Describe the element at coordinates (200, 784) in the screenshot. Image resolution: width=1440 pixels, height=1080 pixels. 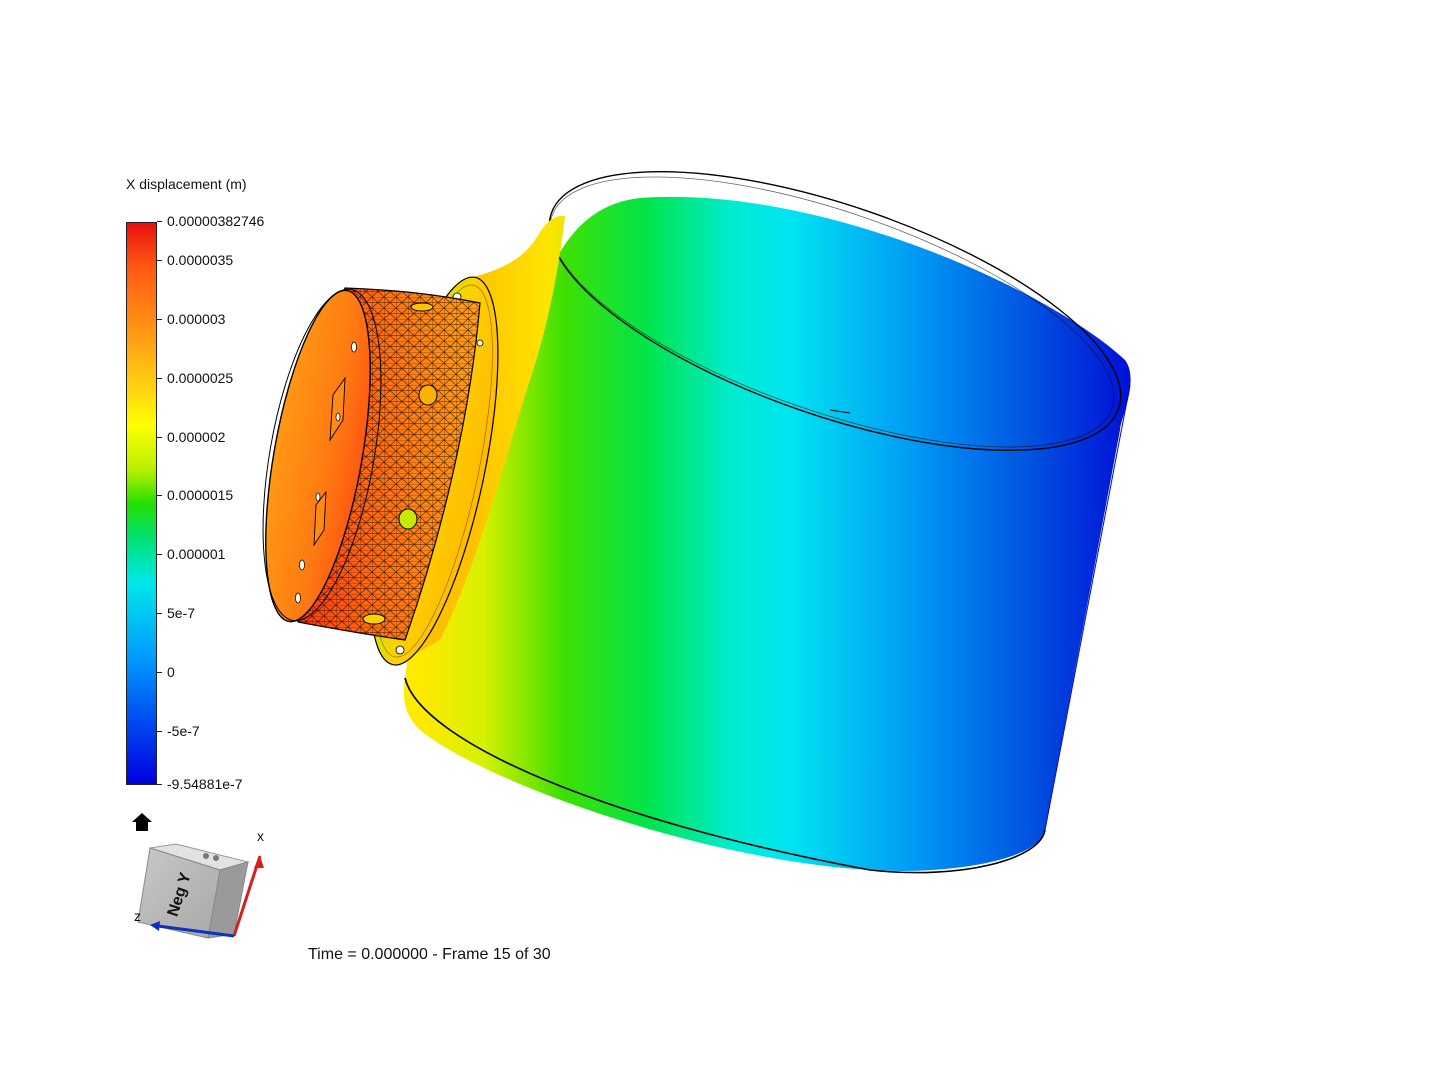
I see `legend-tick: -9.54881e-7` at that location.